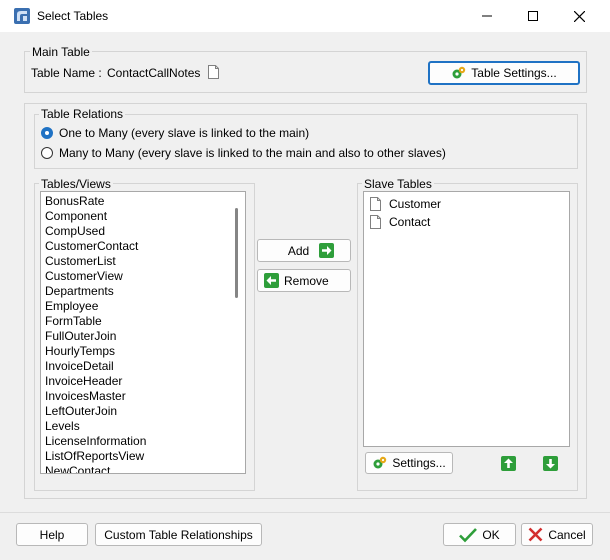  I want to click on list-item: Departments, so click(143, 291).